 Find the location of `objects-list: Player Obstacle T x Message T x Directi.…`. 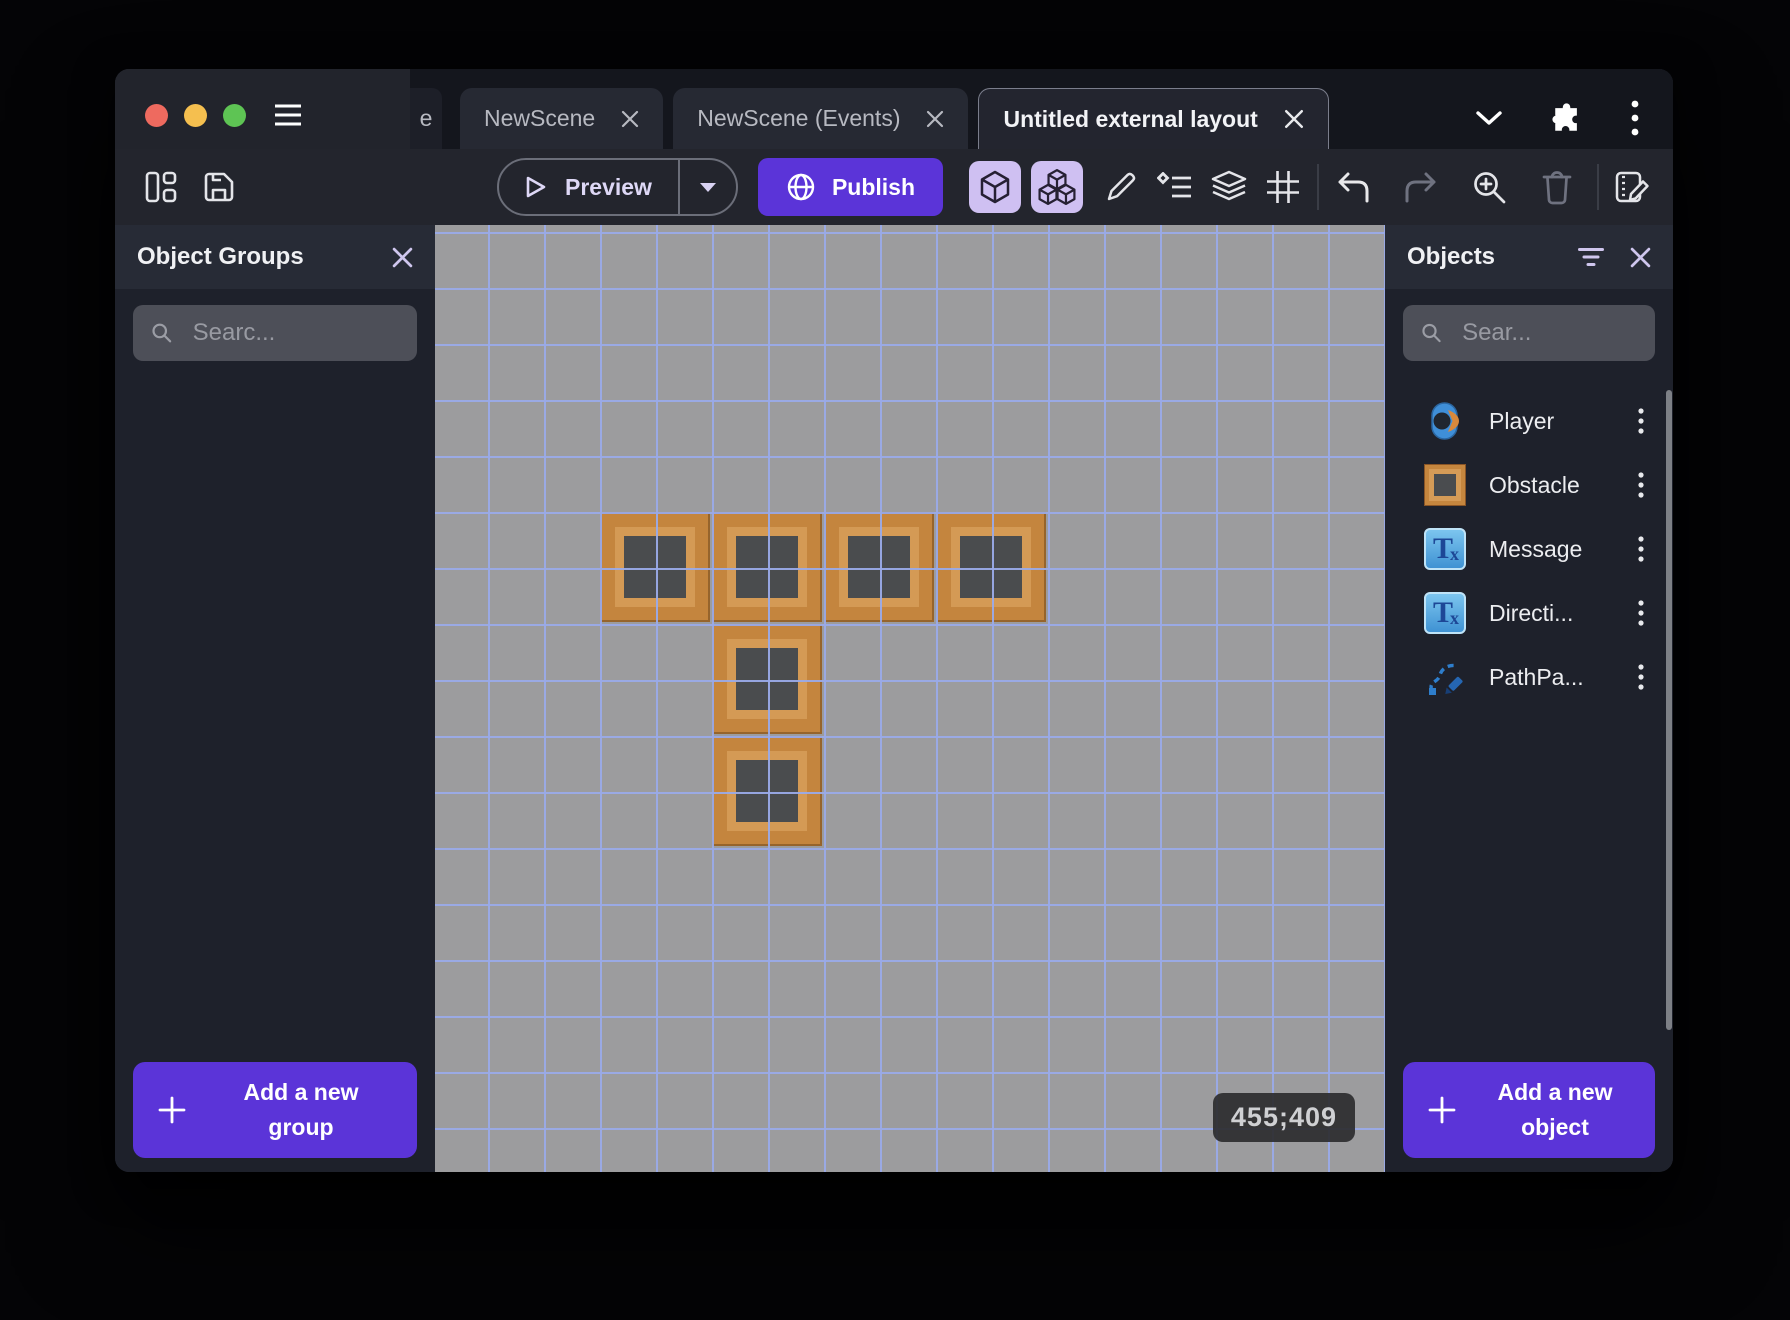

objects-list: Player Obstacle T x Message T x Directi.… is located at coordinates (1529, 549).